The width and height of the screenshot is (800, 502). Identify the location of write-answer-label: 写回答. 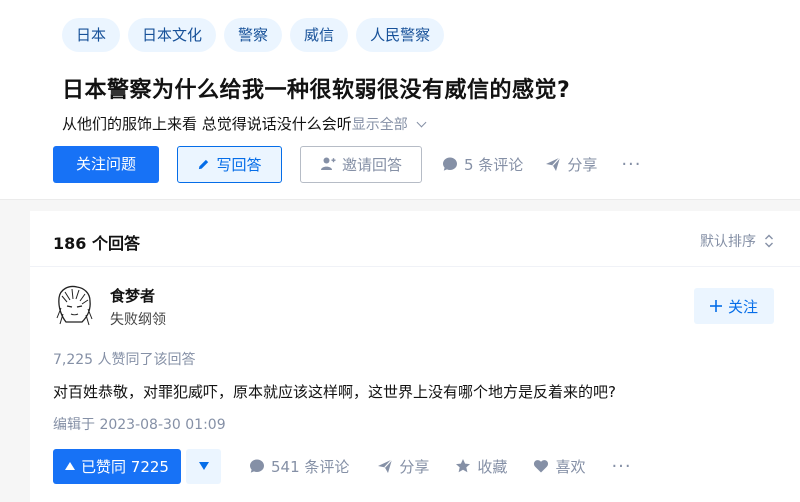
(239, 164).